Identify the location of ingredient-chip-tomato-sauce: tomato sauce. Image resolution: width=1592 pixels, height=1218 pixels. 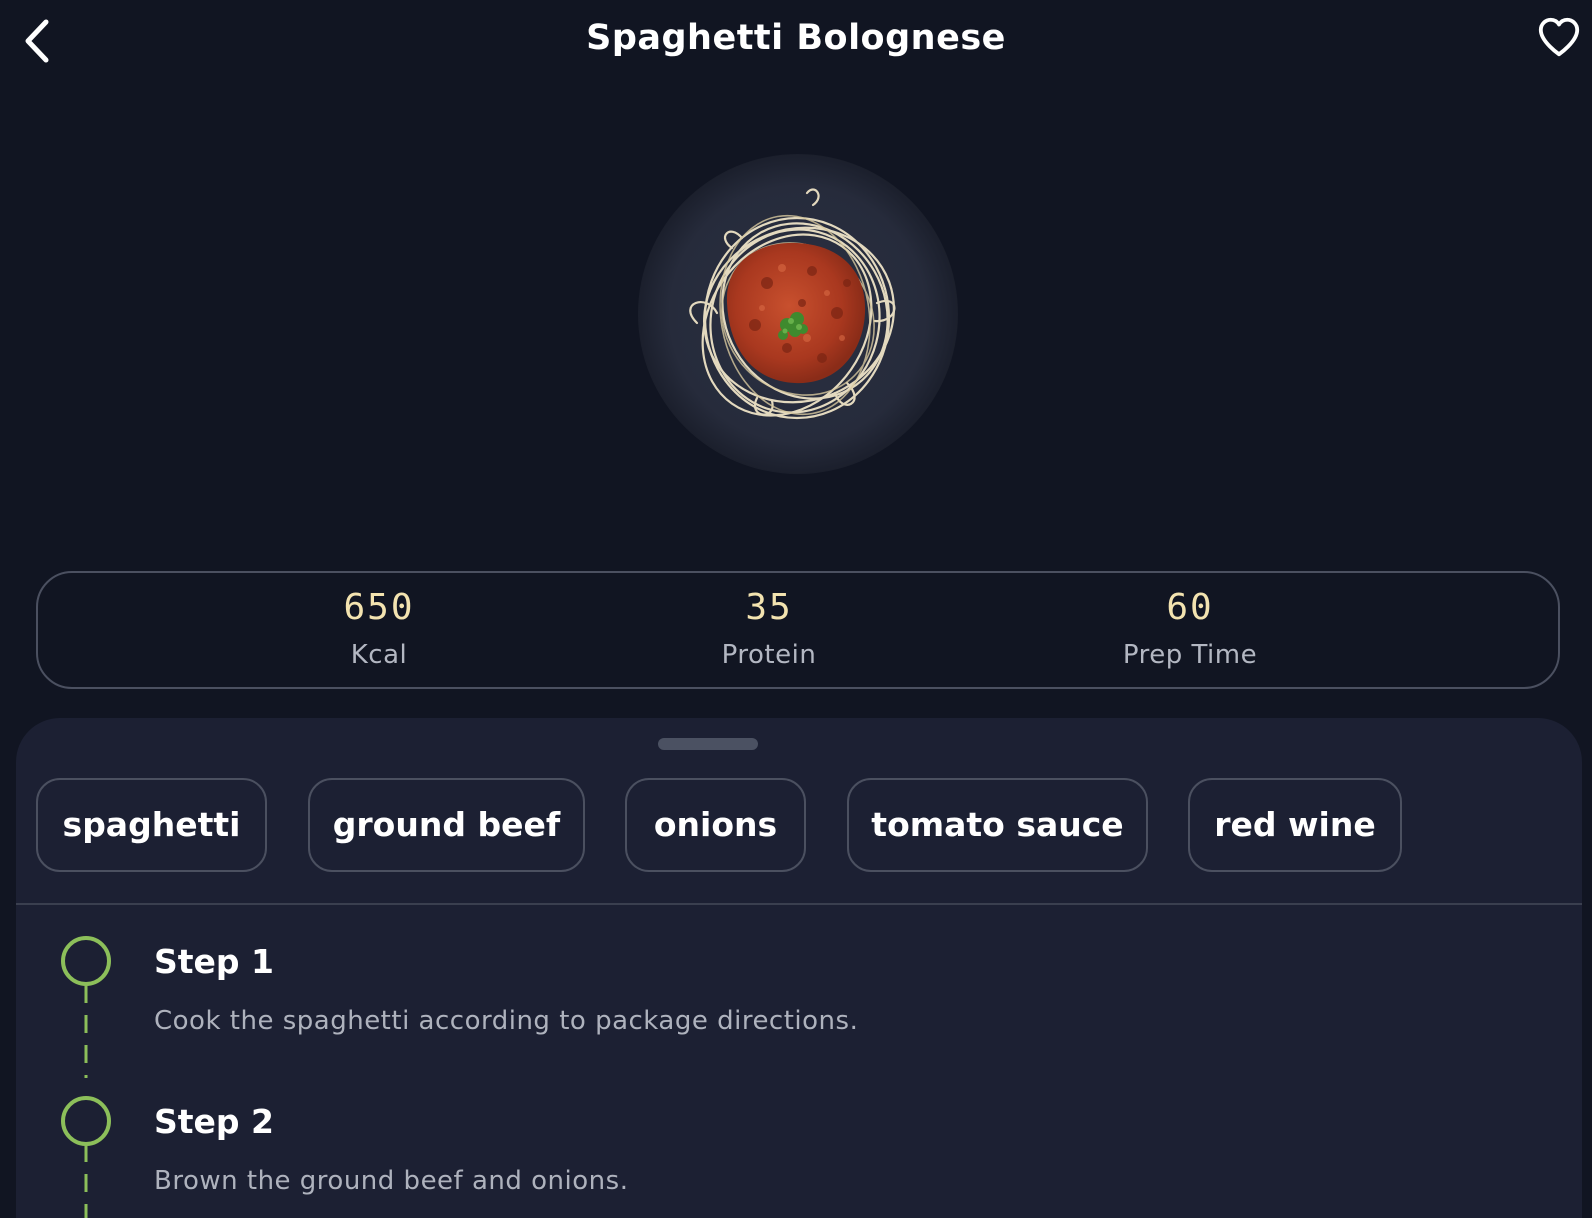
(997, 825).